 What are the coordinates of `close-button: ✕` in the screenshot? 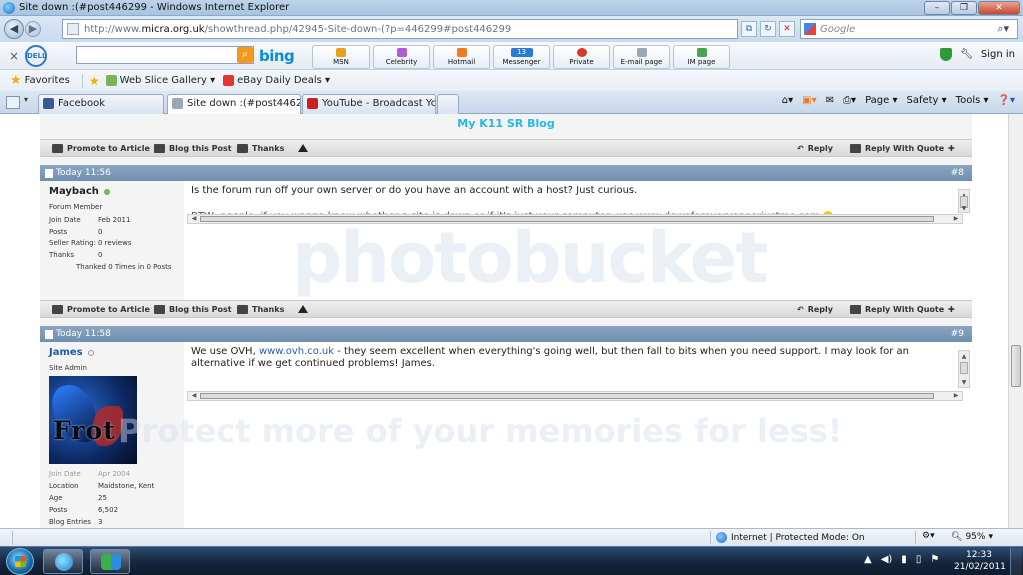 It's located at (999, 8).